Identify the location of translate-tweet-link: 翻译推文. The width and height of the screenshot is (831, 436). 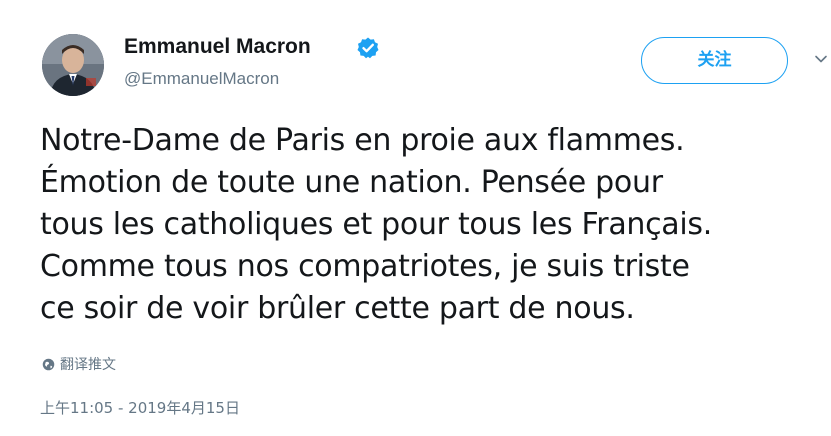
(79, 364).